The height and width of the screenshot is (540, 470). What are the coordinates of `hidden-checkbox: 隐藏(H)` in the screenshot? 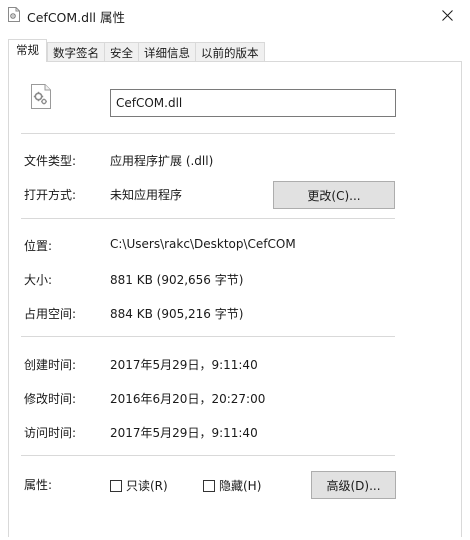 It's located at (232, 485).